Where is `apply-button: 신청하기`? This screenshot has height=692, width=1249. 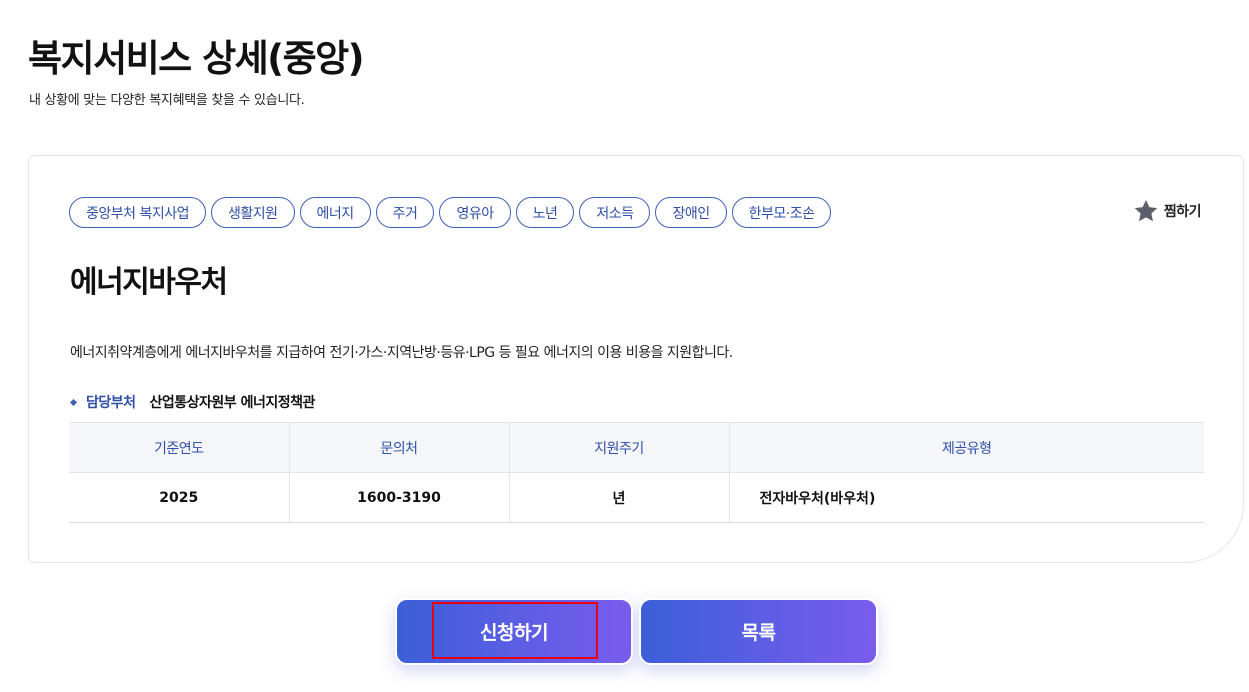
apply-button: 신청하기 is located at coordinates (514, 631).